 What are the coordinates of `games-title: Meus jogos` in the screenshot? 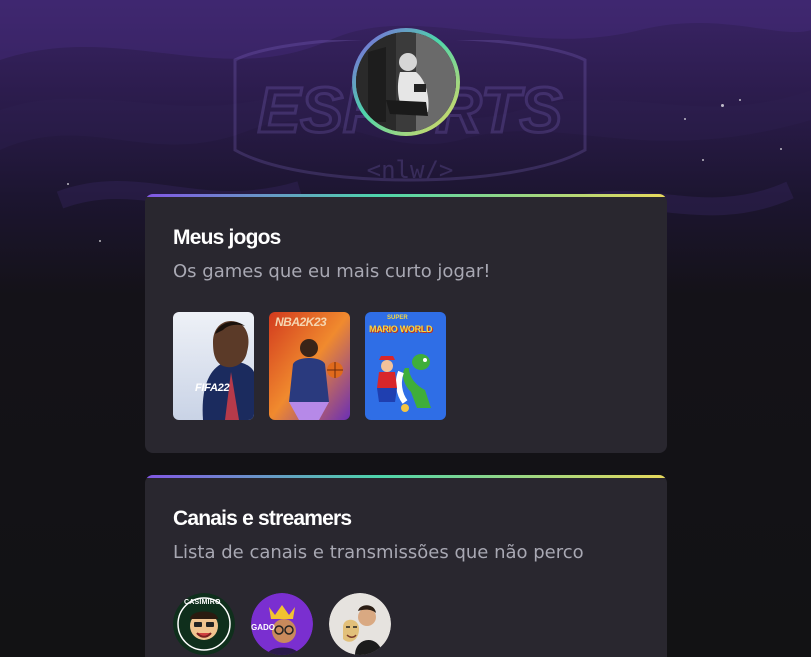 It's located at (227, 237).